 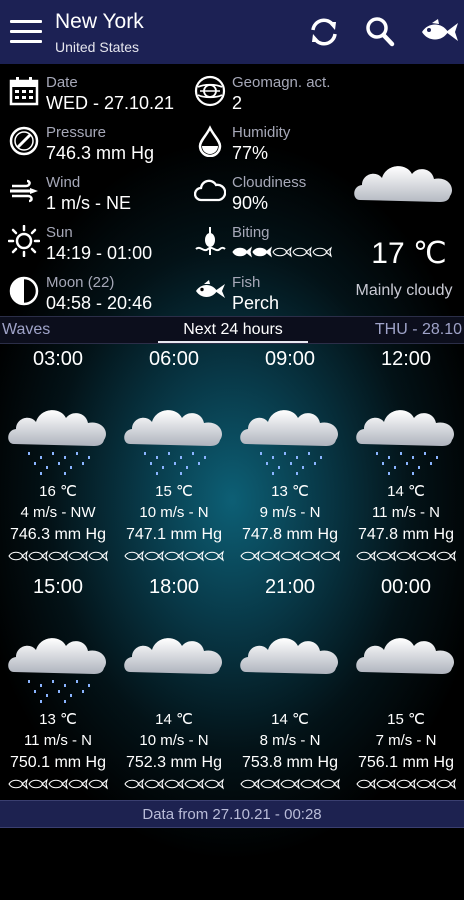 I want to click on forecast-card: 03:00 16 ℃ 4 m/s - NW 746.3 mm Hg, so click(x=58, y=459).